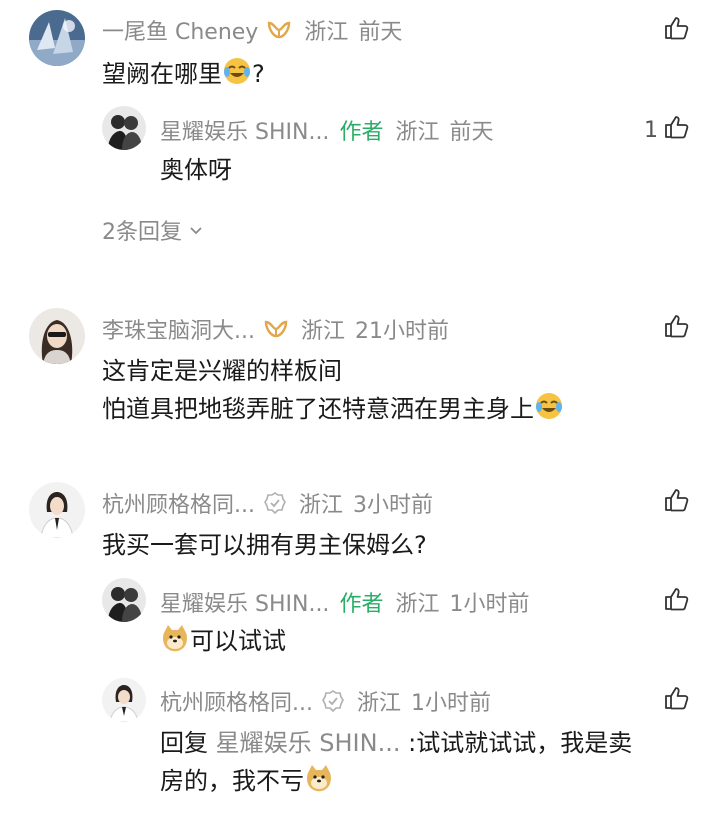 The width and height of the screenshot is (720, 817). I want to click on comment-text: 我买一套可以拥有男主保姆么?, so click(264, 545).